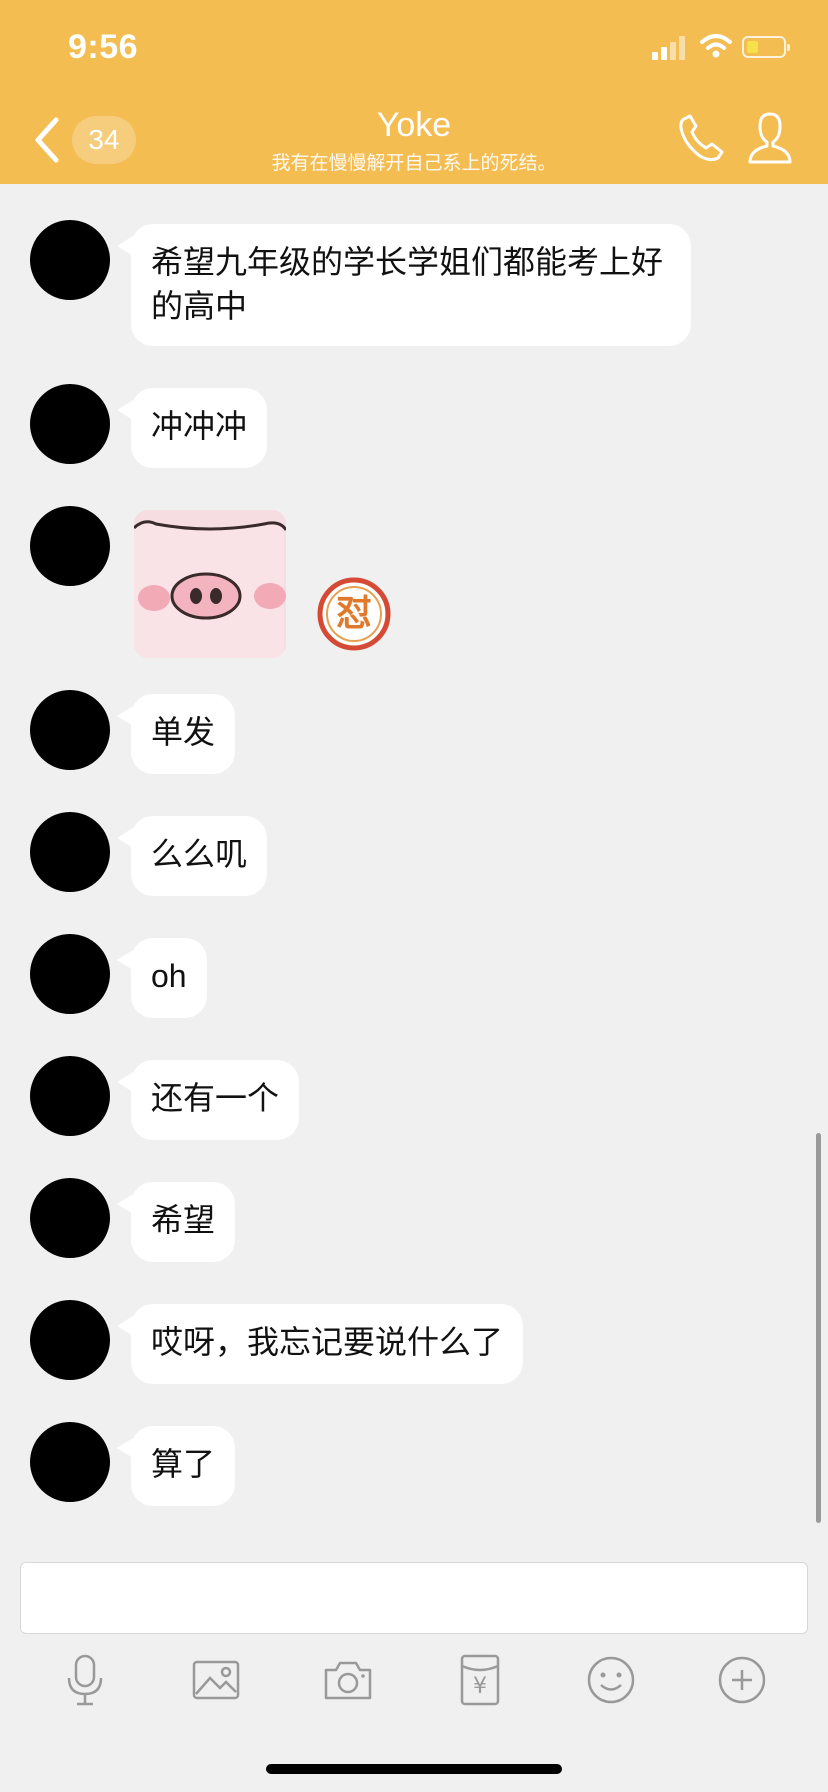  Describe the element at coordinates (199, 426) in the screenshot. I see `message-text: 冲冲冲` at that location.